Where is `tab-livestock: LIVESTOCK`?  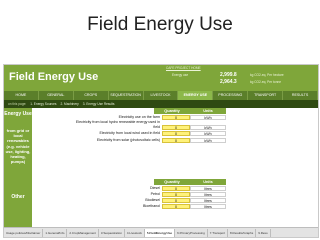
tab-livestock: LIVESTOCK is located at coordinates (161, 95).